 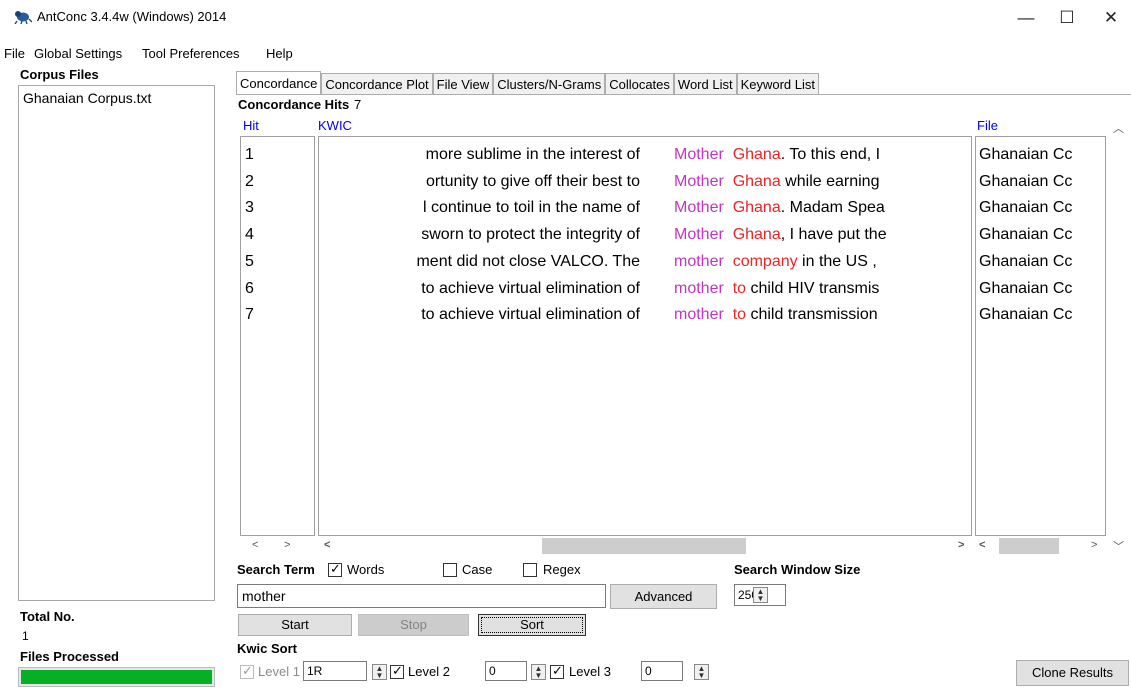 What do you see at coordinates (662, 671) in the screenshot?
I see `level3-input: 0` at bounding box center [662, 671].